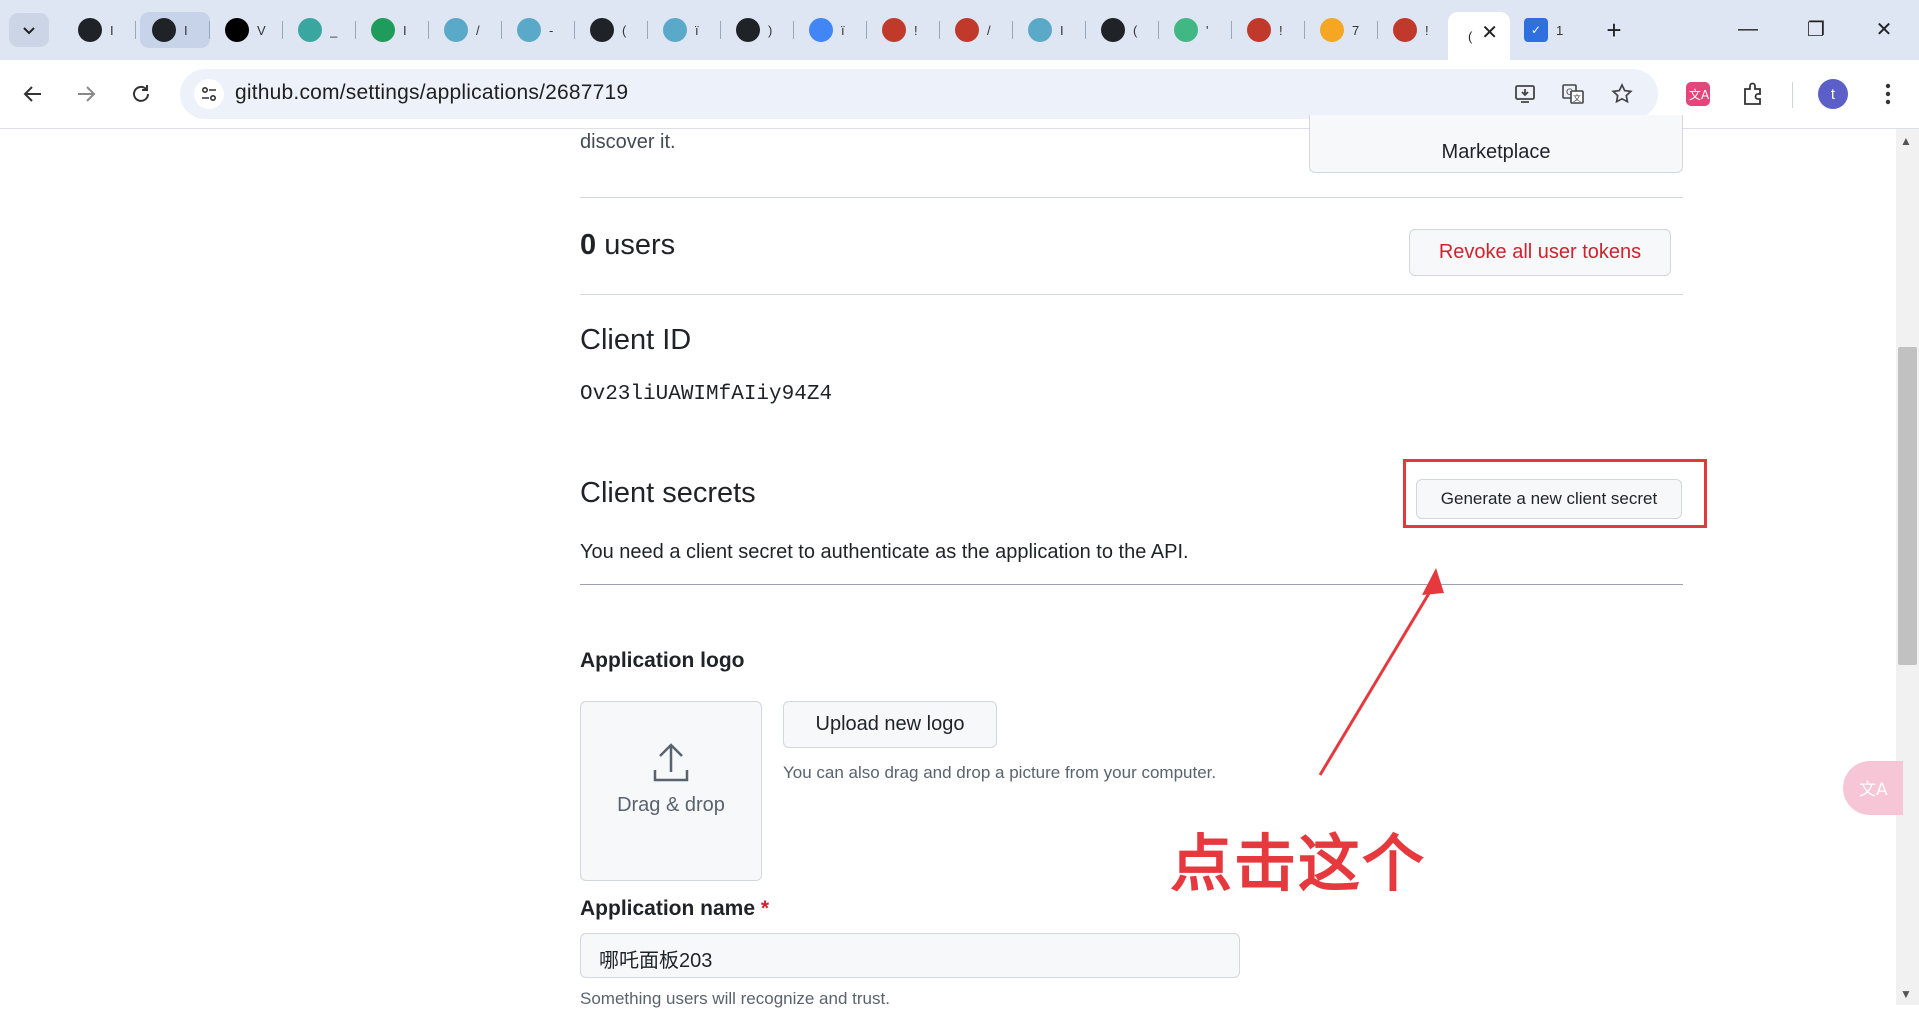 This screenshot has width=1919, height=1009. Describe the element at coordinates (1748, 29) in the screenshot. I see `minimize-button: —` at that location.